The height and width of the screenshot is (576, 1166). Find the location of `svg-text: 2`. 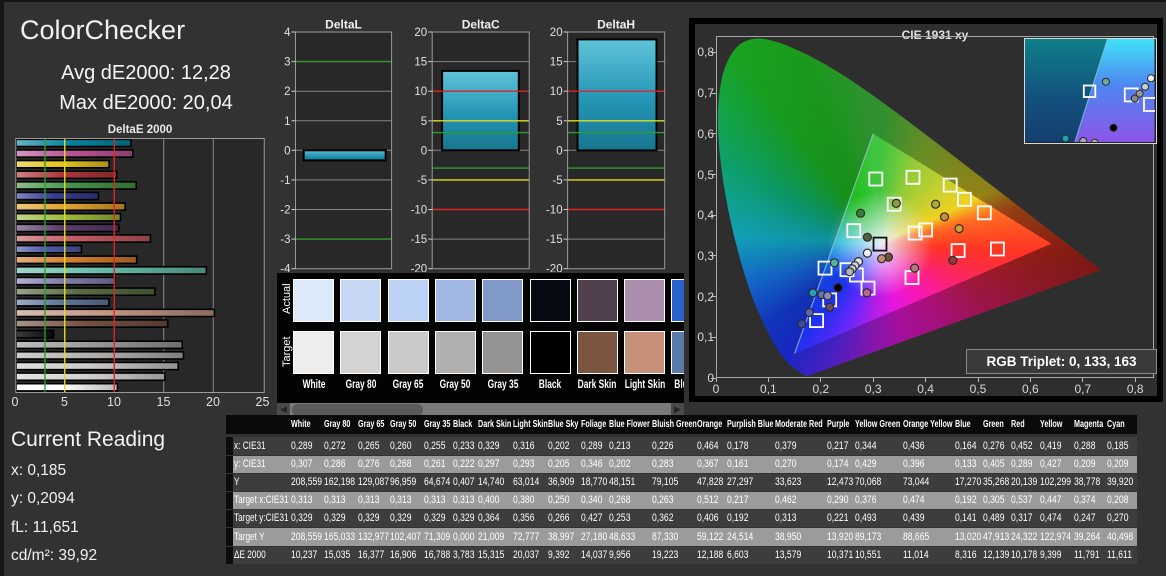

svg-text: 2 is located at coordinates (287, 92).